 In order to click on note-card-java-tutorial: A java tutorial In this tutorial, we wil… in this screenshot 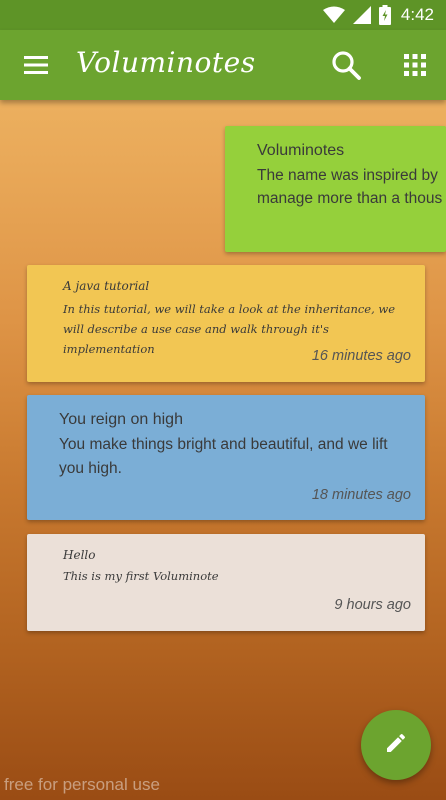, I will do `click(226, 323)`.